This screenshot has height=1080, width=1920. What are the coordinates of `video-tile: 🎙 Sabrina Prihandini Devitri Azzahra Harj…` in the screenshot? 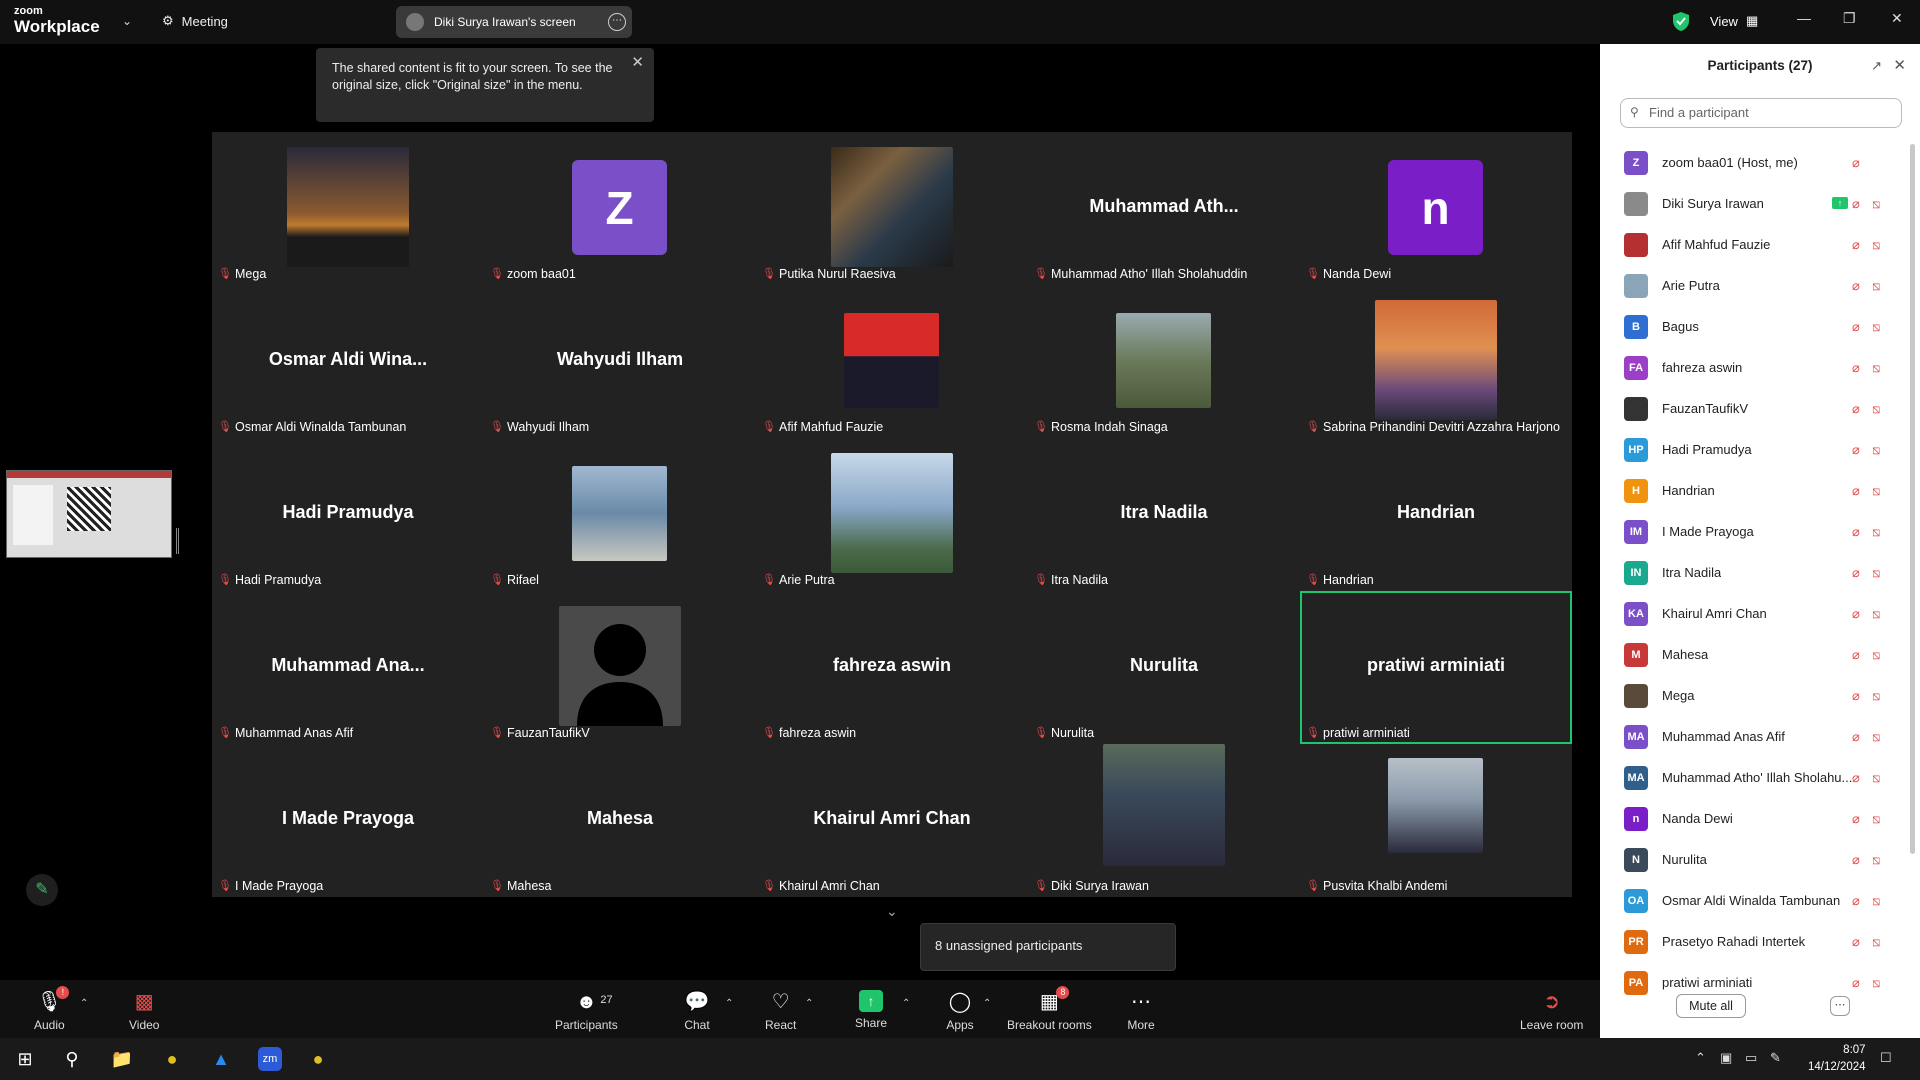 It's located at (1436, 361).